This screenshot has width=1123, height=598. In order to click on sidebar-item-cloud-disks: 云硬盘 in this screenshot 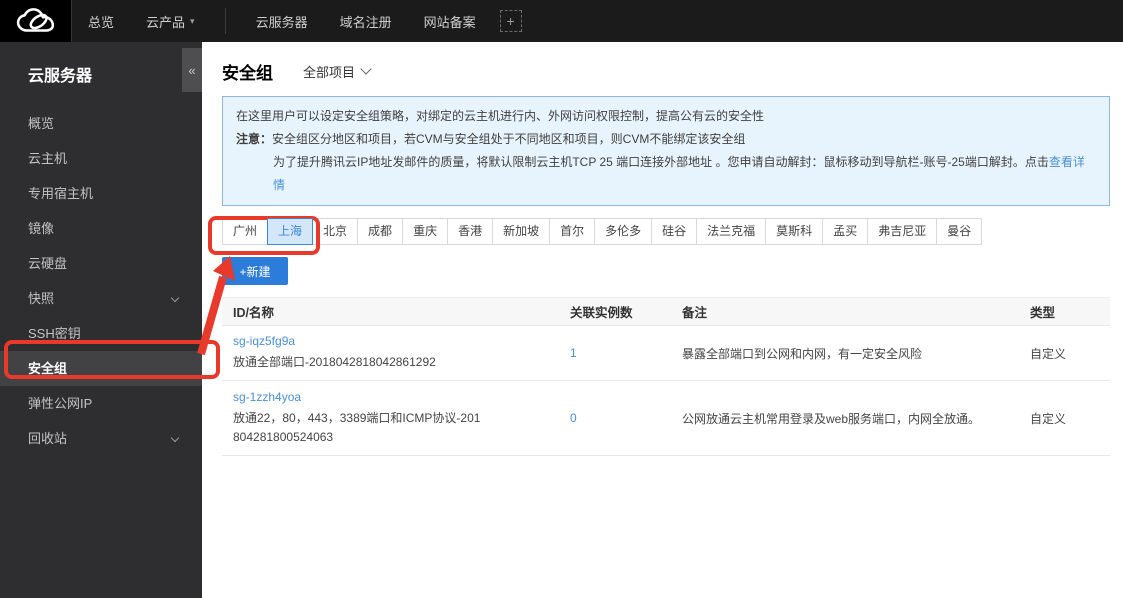, I will do `click(101, 263)`.